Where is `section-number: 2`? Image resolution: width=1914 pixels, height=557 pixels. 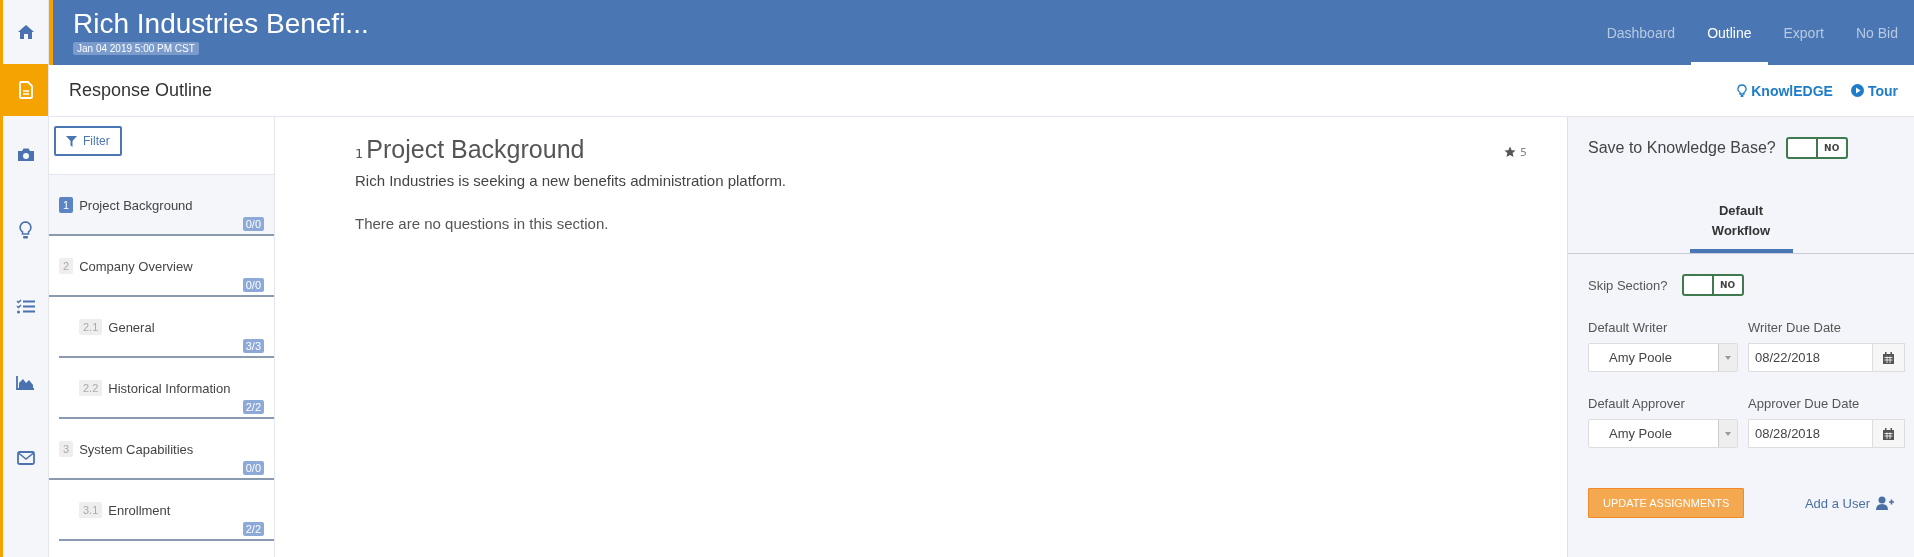 section-number: 2 is located at coordinates (66, 266).